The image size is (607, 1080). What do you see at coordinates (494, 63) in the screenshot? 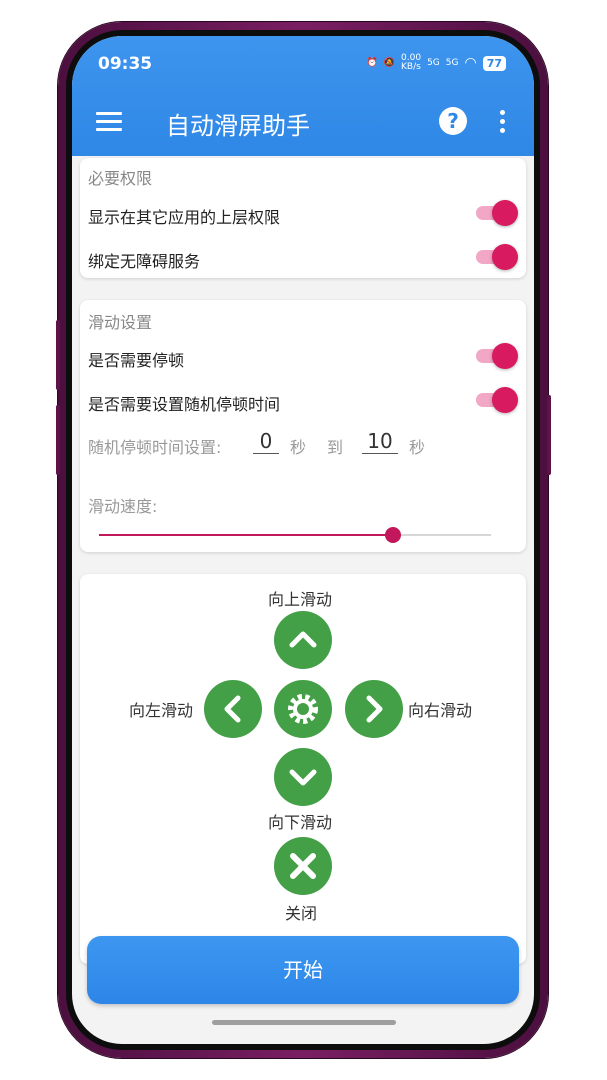
I see `battery-indicator: 77` at bounding box center [494, 63].